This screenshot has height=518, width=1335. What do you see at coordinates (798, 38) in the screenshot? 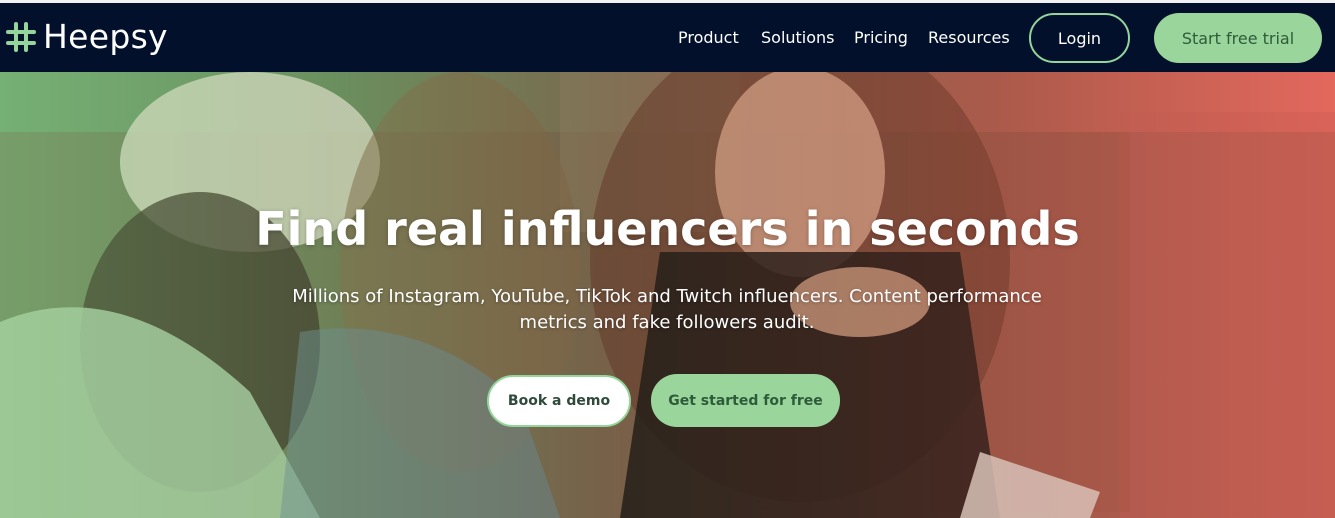
I see `nav-link-solutions: Solutions` at bounding box center [798, 38].